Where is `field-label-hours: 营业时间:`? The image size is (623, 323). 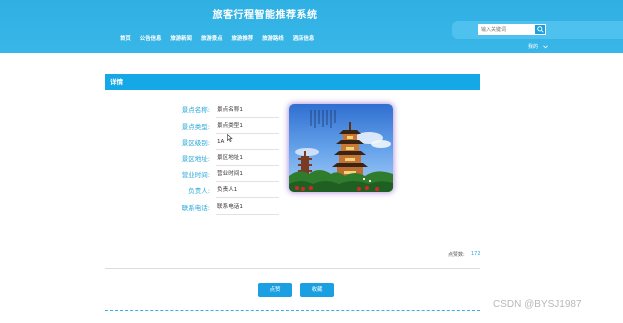
field-label-hours: 营业时间: is located at coordinates (195, 175).